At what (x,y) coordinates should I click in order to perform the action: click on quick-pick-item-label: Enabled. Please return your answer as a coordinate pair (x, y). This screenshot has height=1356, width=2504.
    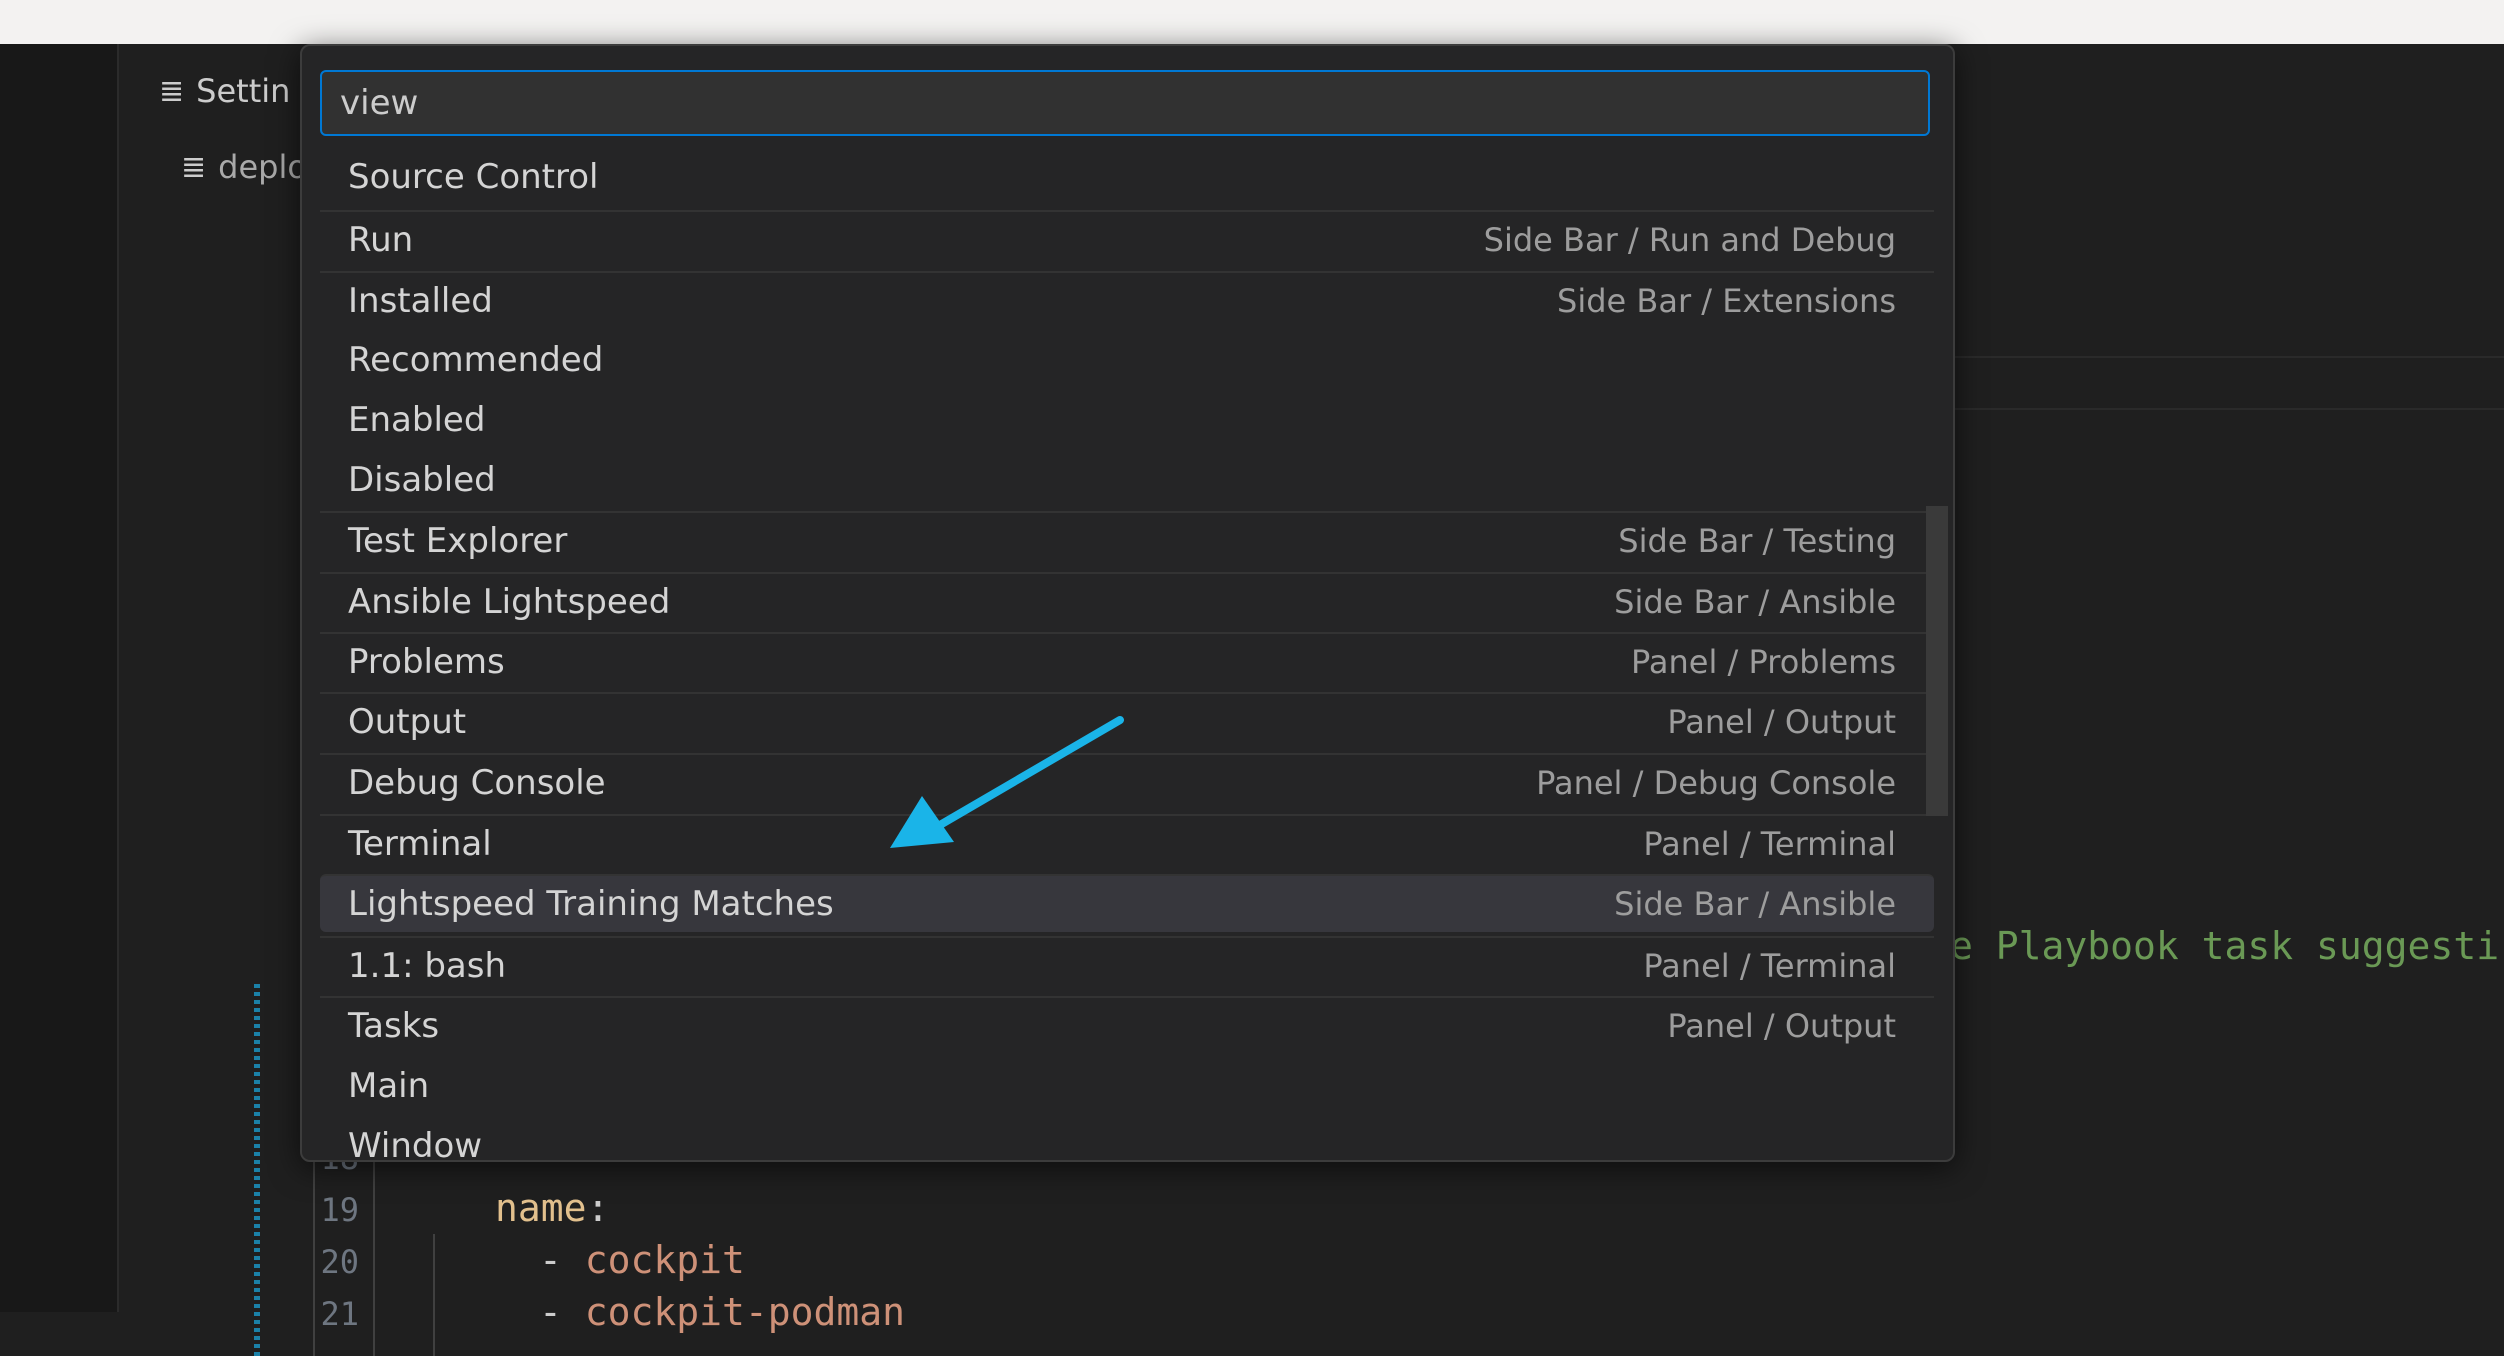
    Looking at the image, I should click on (417, 420).